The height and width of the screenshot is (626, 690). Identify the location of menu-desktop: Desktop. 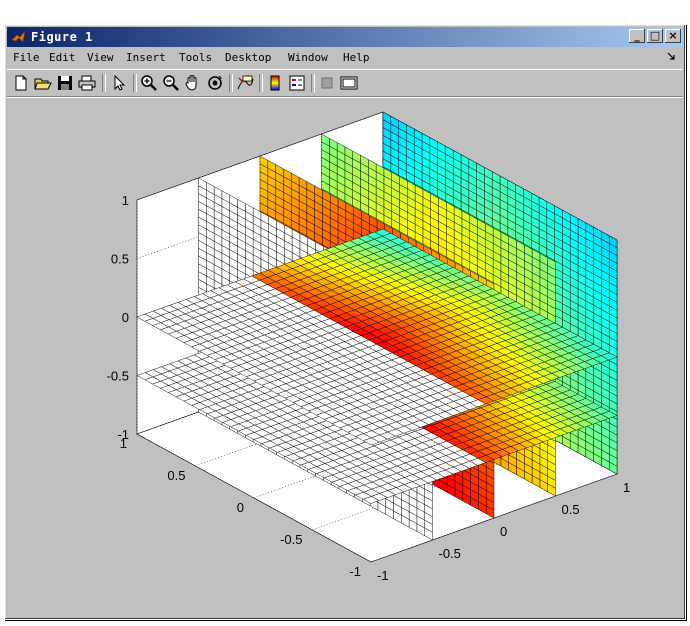
(248, 57).